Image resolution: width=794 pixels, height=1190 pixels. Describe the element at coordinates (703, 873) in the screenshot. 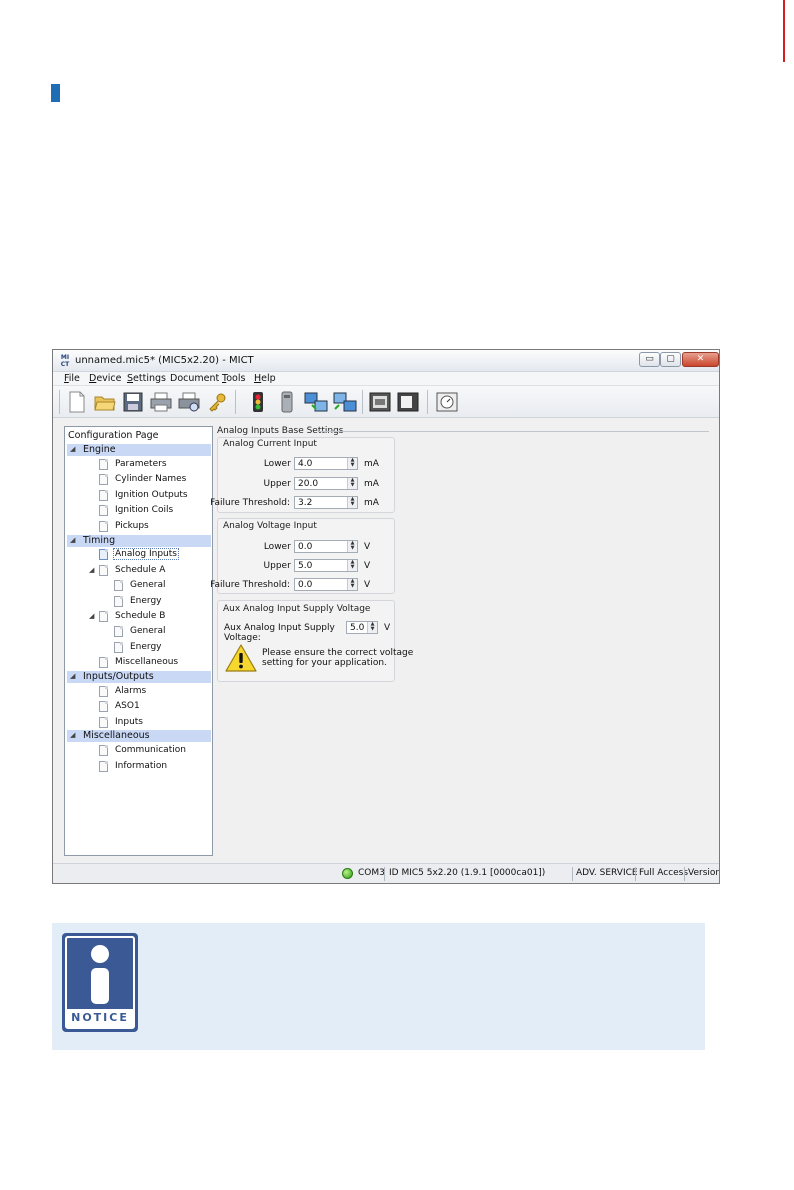

I see `status-version: Version: 2.7.00000` at that location.